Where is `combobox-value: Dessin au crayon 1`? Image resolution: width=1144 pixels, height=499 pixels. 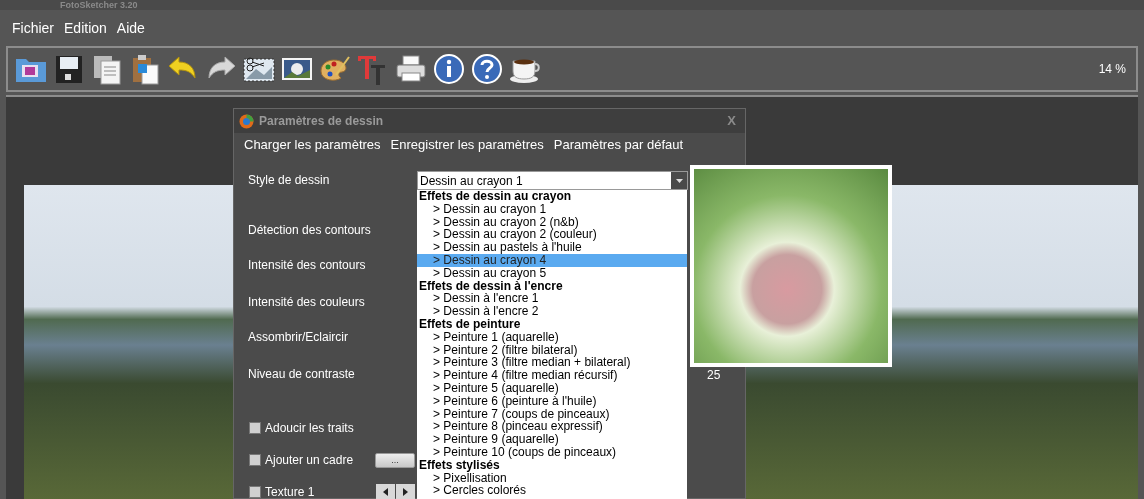
combobox-value: Dessin au crayon 1 is located at coordinates (471, 181).